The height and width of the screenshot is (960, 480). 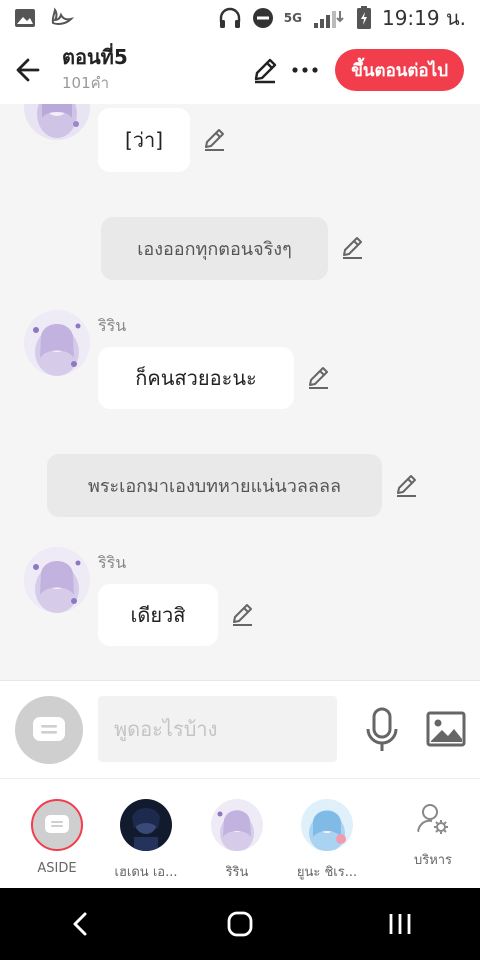 I want to click on more-horizontal-icon, so click(x=305, y=70).